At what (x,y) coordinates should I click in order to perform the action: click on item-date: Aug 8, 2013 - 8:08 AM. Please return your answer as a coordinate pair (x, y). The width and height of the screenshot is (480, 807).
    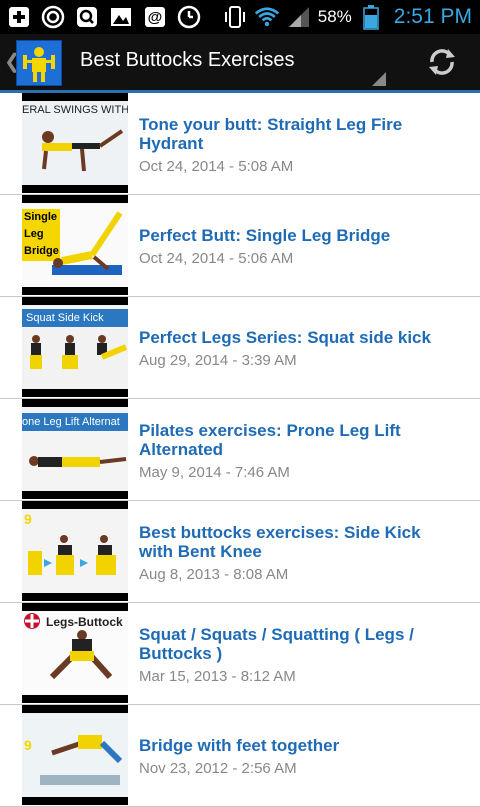
    Looking at the image, I should click on (214, 574).